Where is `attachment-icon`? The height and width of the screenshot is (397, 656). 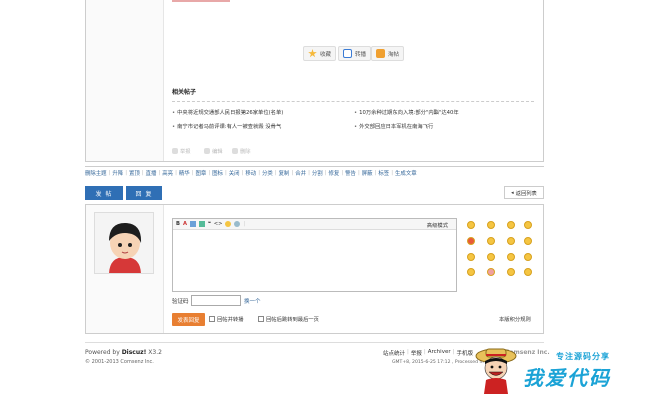
attachment-icon is located at coordinates (237, 224).